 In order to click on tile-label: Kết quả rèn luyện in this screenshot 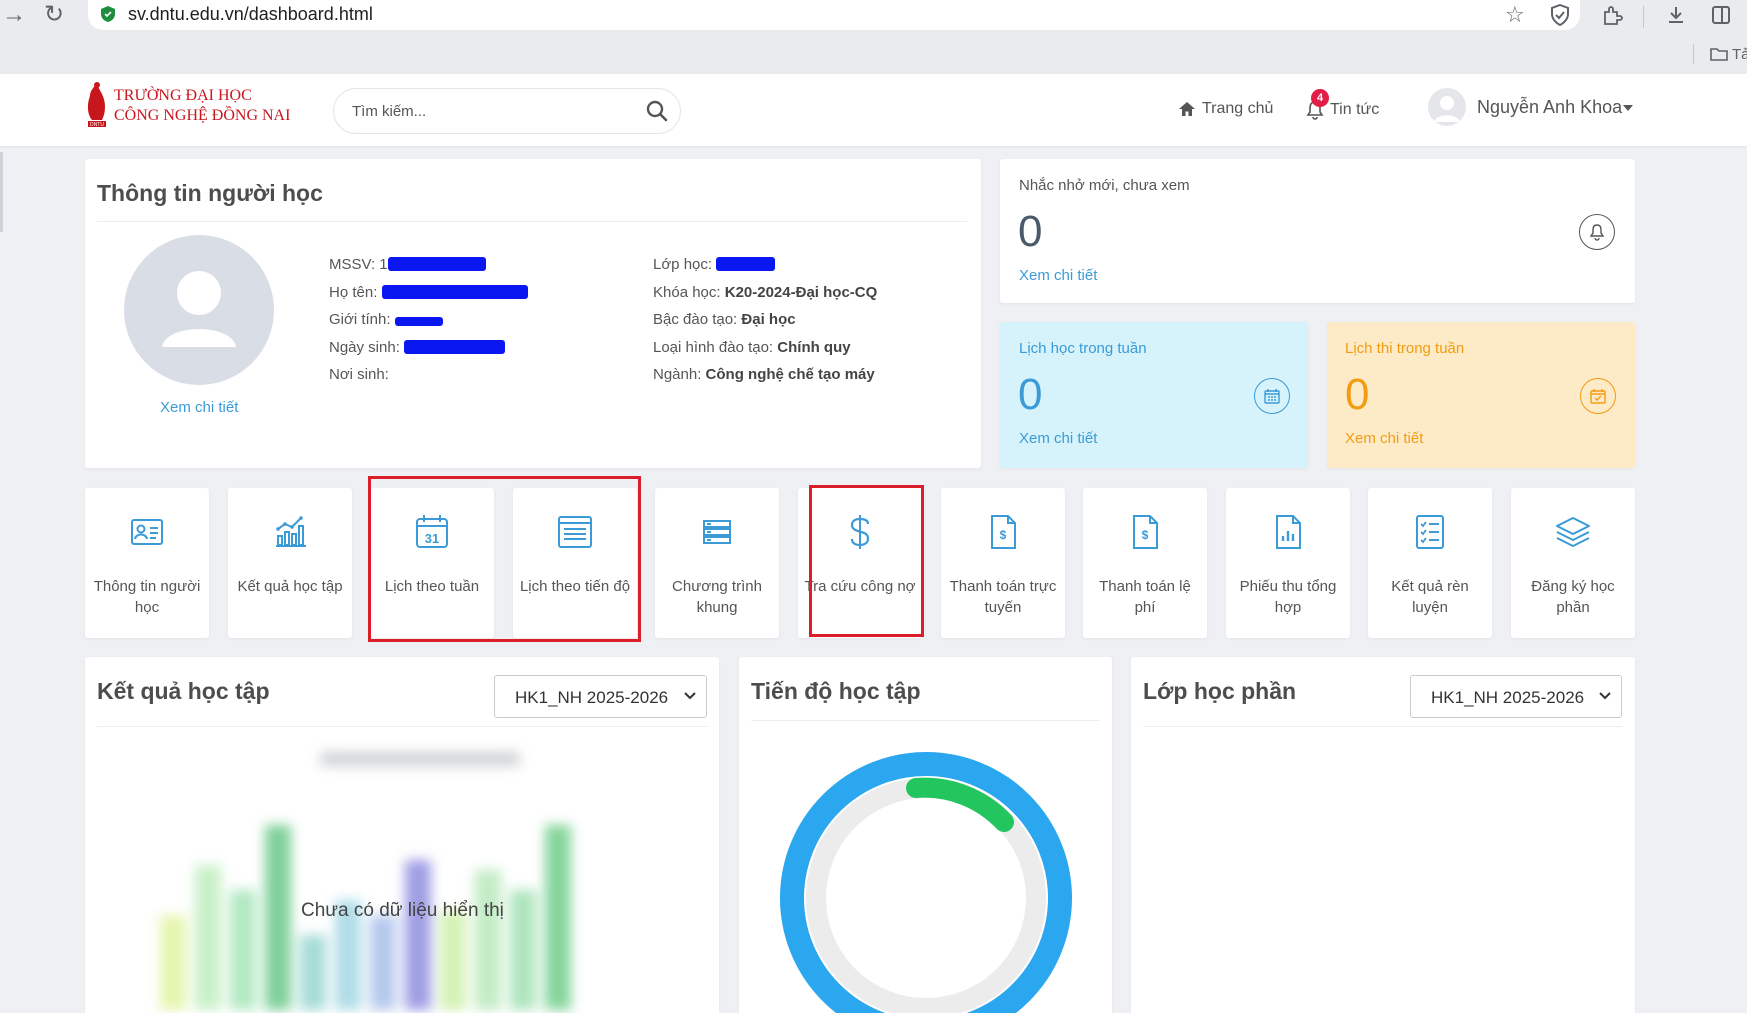, I will do `click(1430, 597)`.